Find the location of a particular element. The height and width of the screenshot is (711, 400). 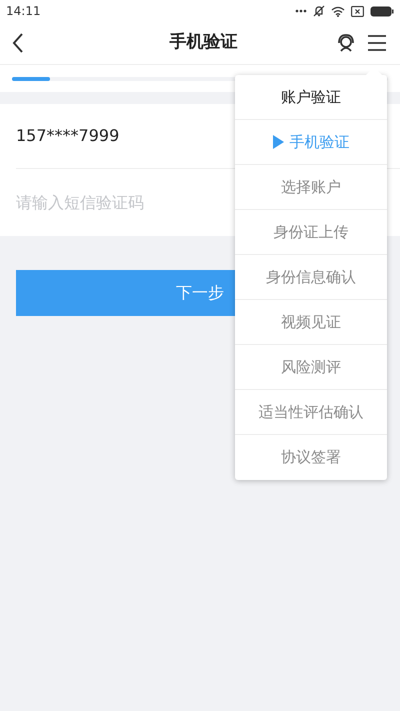

wifi-icon is located at coordinates (338, 11).